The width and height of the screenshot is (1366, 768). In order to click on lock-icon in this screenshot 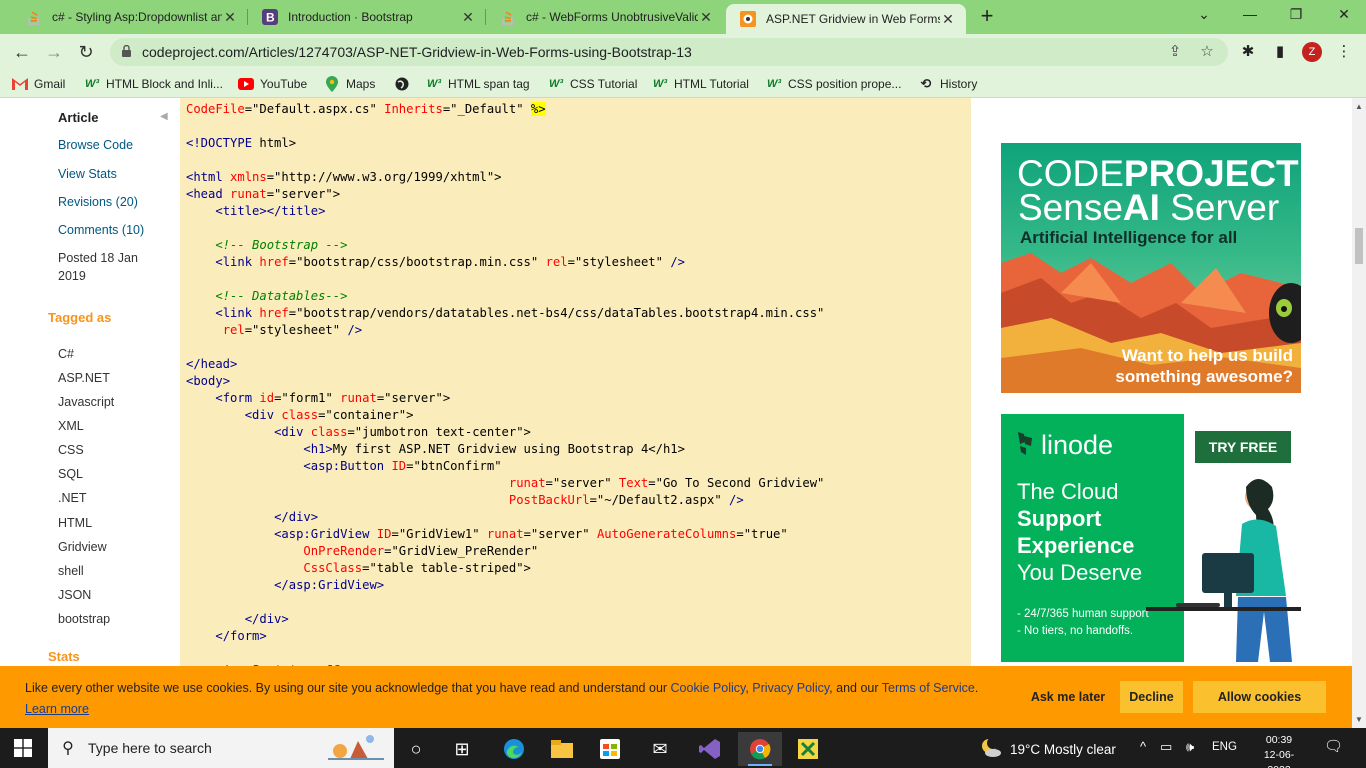, I will do `click(126, 51)`.